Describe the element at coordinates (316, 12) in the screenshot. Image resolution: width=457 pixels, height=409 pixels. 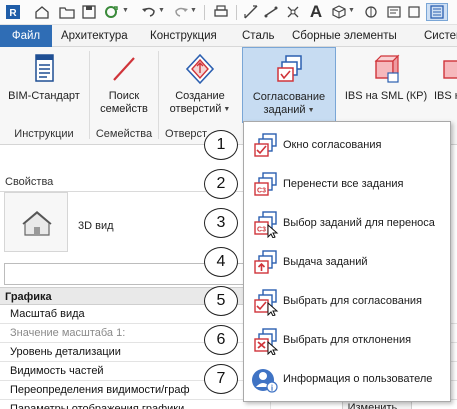
I see `text-A-icon: A` at that location.